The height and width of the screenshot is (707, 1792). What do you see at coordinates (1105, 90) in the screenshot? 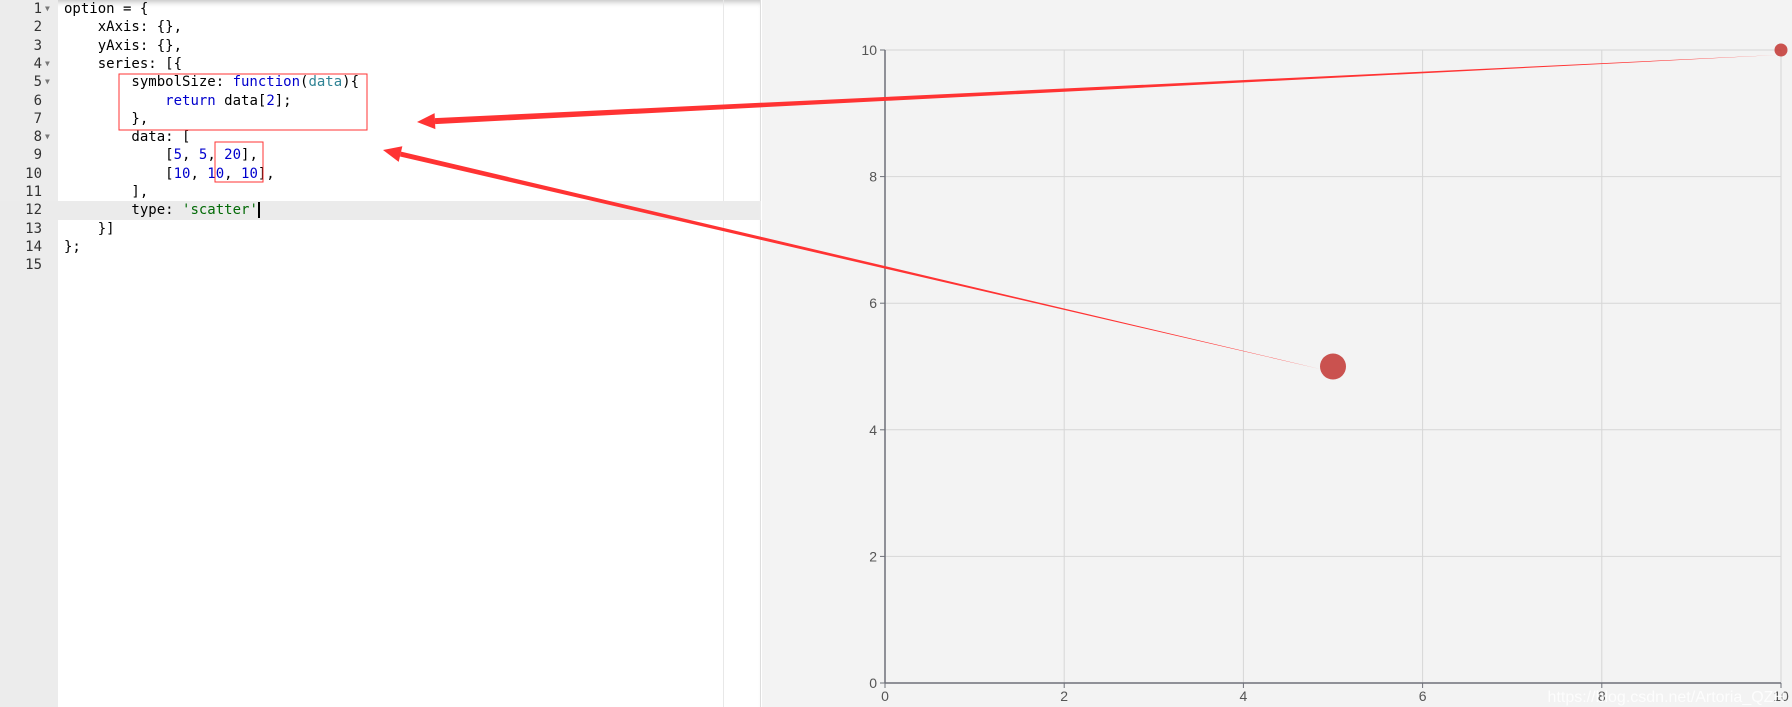
I see `arrow-to-symbolsize-shaft` at bounding box center [1105, 90].